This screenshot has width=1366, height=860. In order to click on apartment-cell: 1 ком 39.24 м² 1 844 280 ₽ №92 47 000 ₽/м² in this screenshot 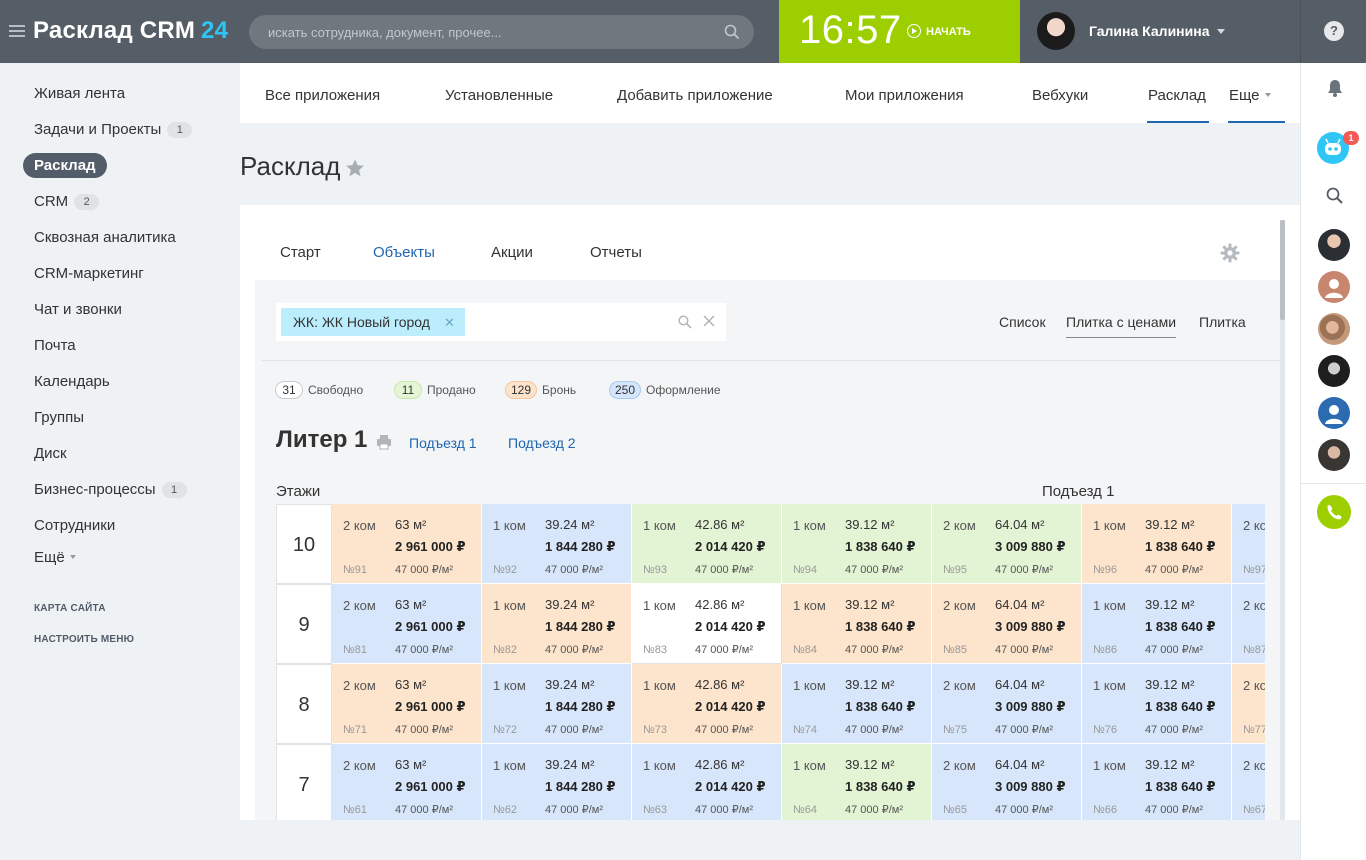, I will do `click(557, 544)`.